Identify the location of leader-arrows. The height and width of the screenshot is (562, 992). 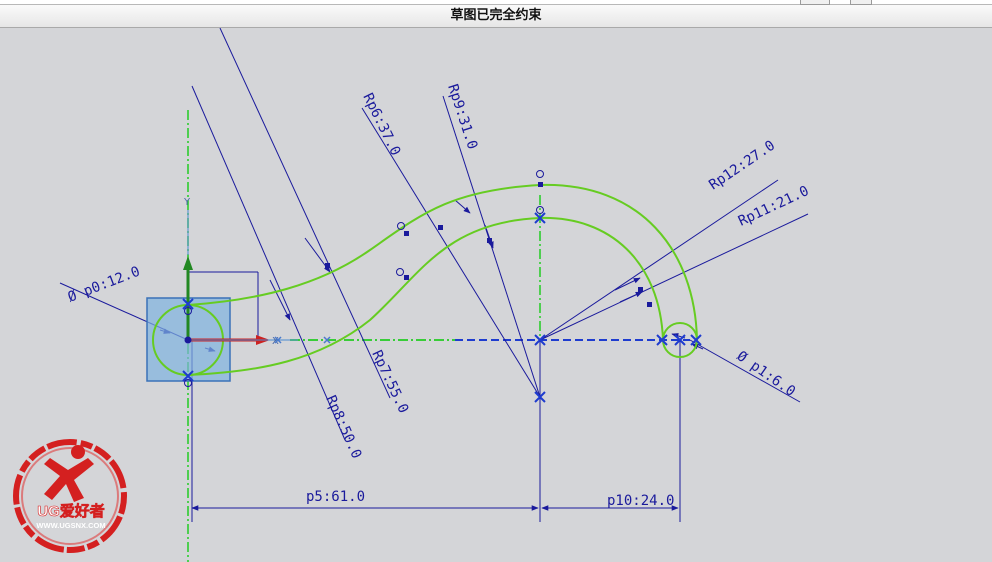
(431, 275).